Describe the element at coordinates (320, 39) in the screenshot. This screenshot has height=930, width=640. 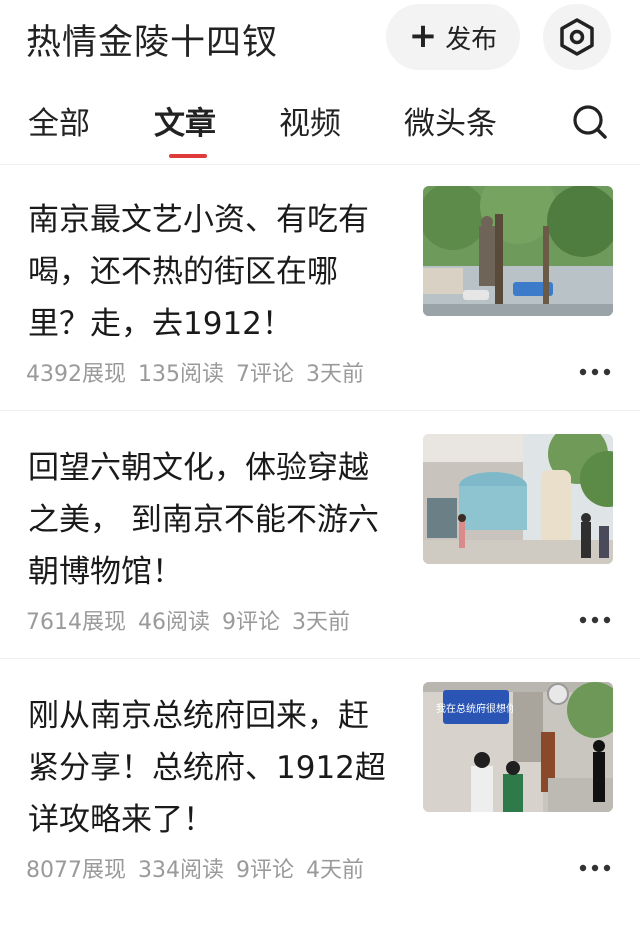
I see `app-header: 热情金陵十四钗 + 发布` at that location.